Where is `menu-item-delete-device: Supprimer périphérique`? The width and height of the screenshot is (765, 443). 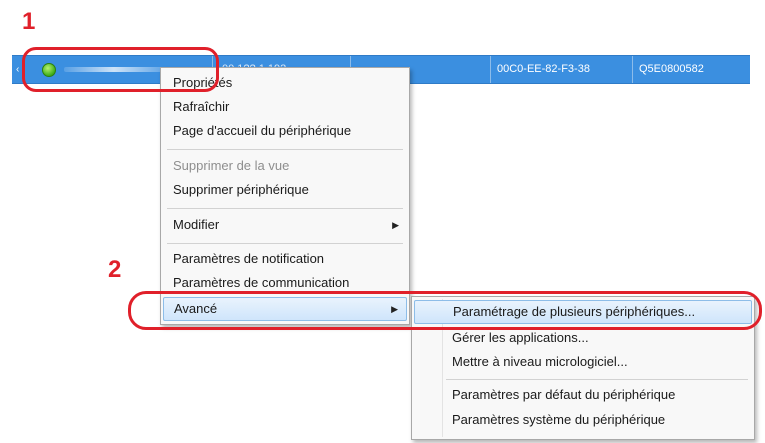
menu-item-delete-device: Supprimer périphérique is located at coordinates (285, 190).